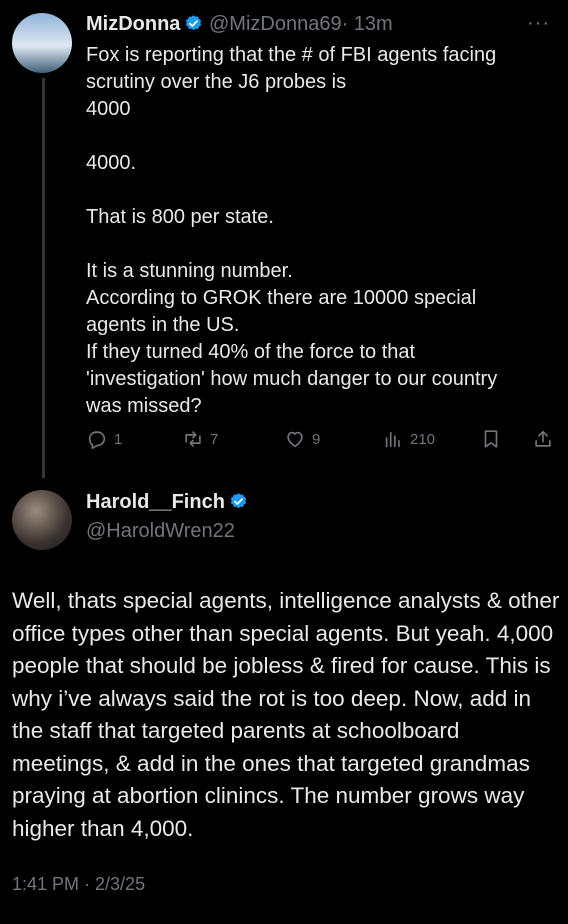  Describe the element at coordinates (133, 24) in the screenshot. I see `tweet1-author-name: MizDonna` at that location.